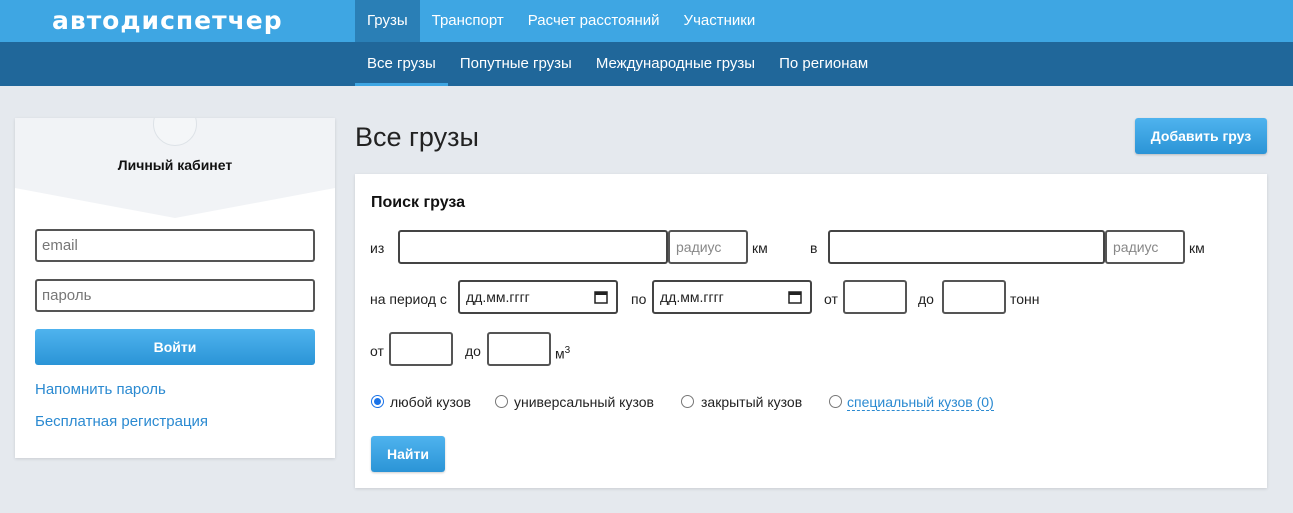 This screenshot has width=1293, height=513. Describe the element at coordinates (720, 21) in the screenshot. I see `nav-item-members: Участники` at that location.